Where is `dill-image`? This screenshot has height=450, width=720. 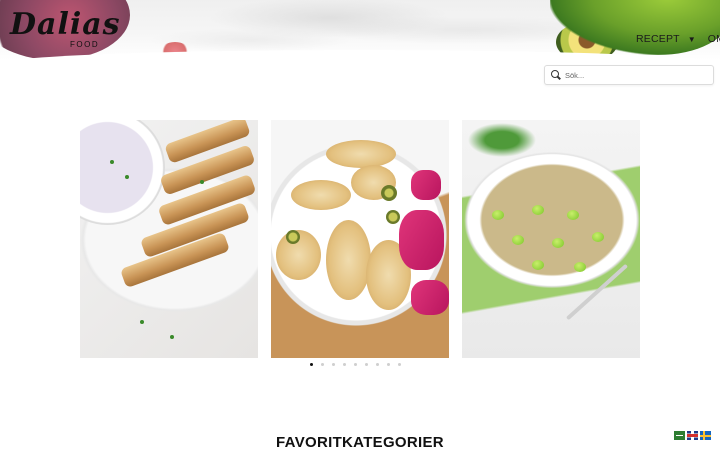
dill-image is located at coordinates (502, 140).